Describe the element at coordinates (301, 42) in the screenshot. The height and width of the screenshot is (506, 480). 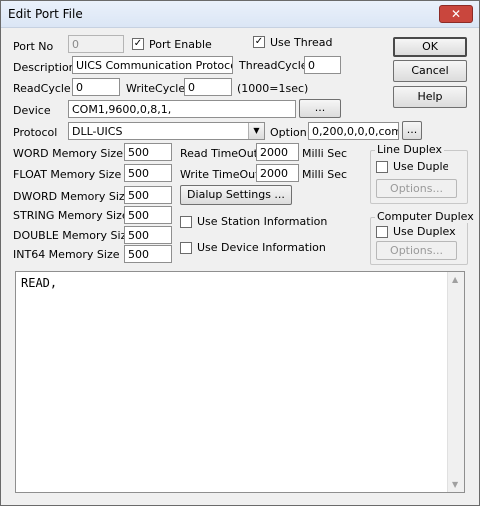
I see `use-thread-label: Use Thread` at that location.